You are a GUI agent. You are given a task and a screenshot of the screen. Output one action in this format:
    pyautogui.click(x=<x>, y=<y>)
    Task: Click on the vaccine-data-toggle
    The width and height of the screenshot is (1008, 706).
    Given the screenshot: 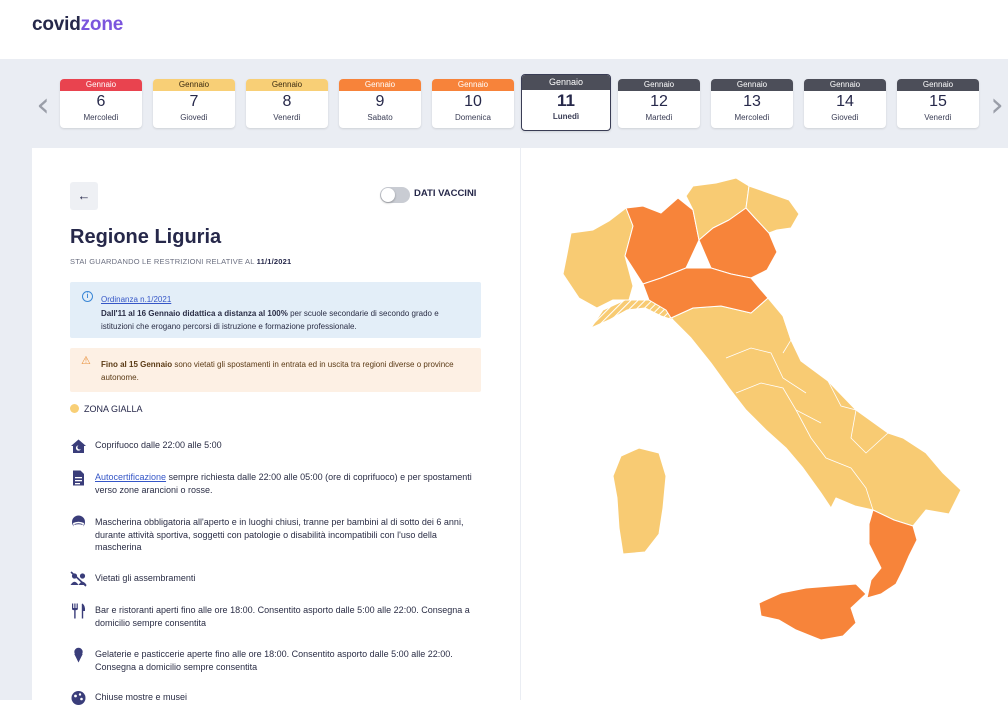 What is the action you would take?
    pyautogui.click(x=395, y=195)
    